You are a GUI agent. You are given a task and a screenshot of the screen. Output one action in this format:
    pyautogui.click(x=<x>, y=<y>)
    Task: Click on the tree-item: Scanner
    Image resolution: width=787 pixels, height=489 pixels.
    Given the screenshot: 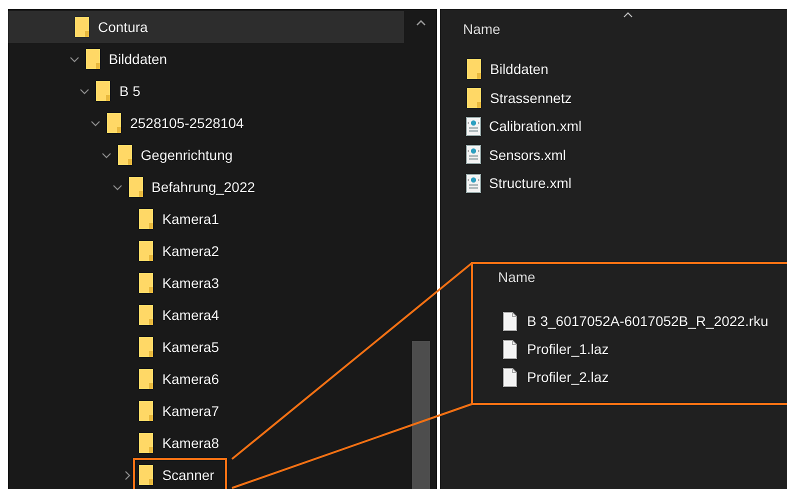 What is the action you would take?
    pyautogui.click(x=206, y=474)
    